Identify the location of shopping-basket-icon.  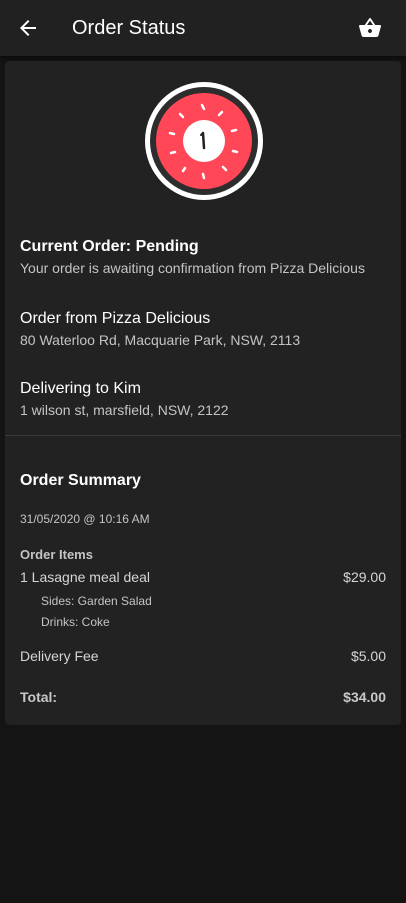
(370, 27).